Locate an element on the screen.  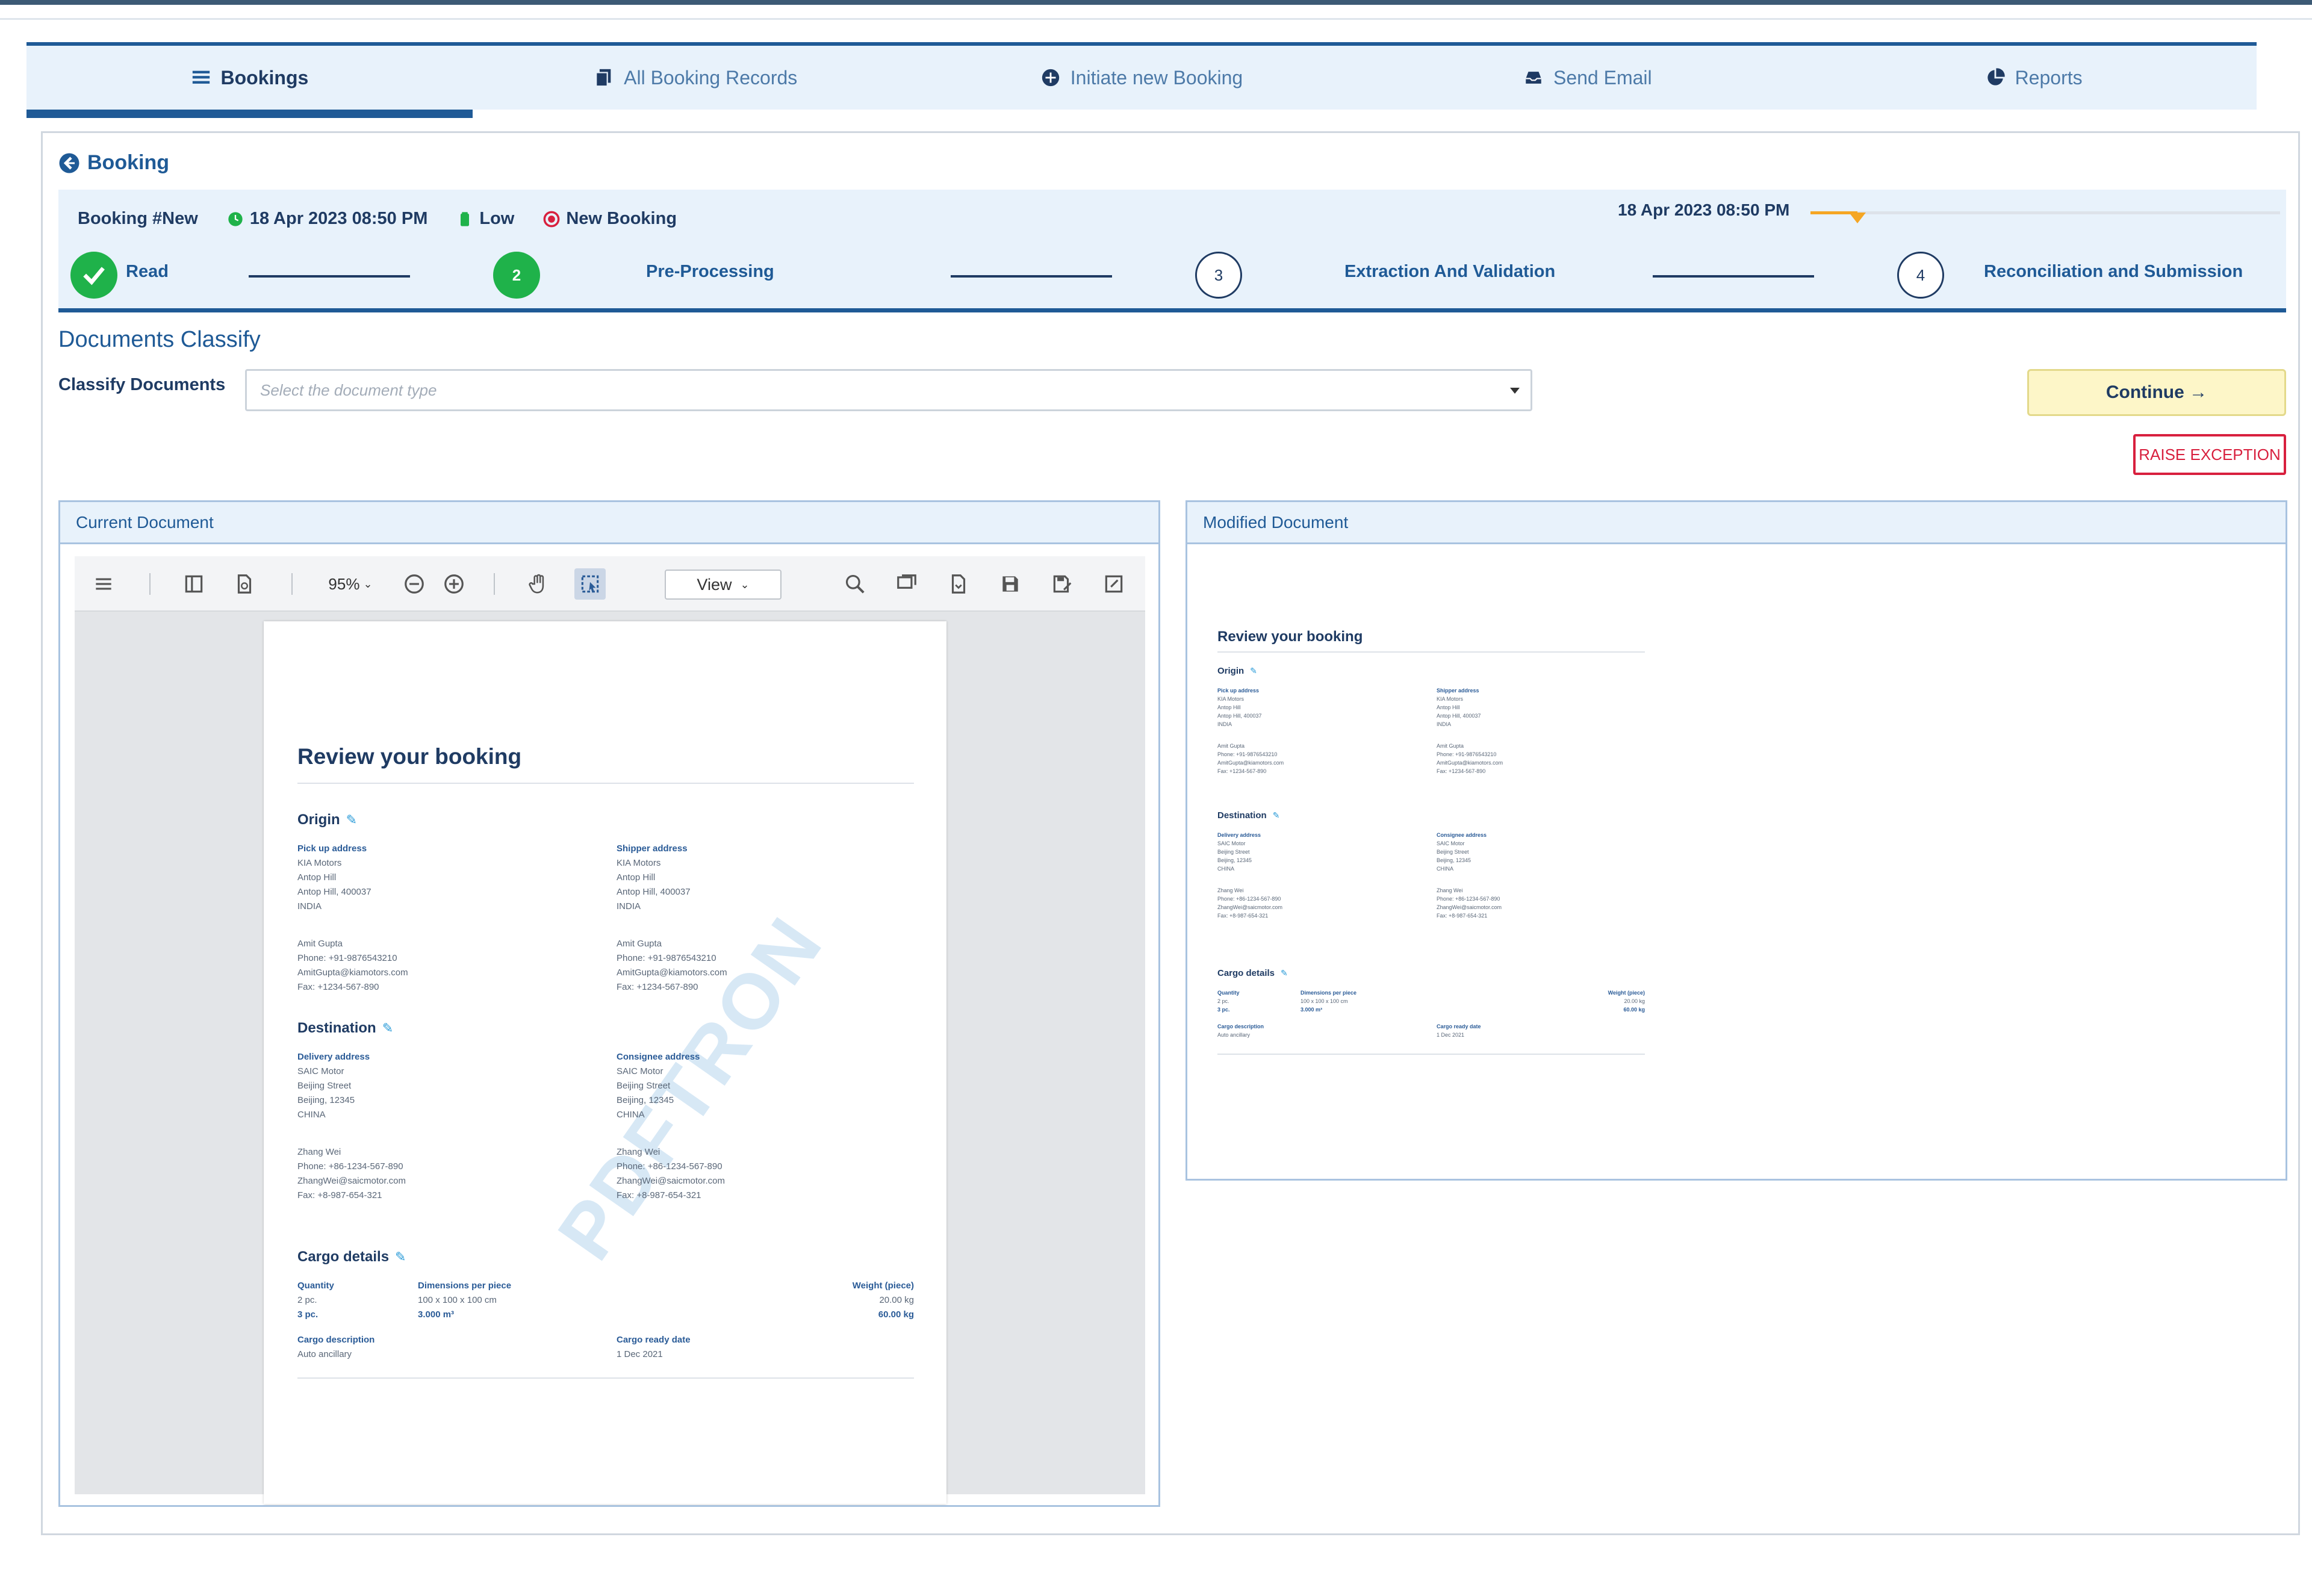
contact-line: Fax: +1234-567-890 is located at coordinates (1242, 771).